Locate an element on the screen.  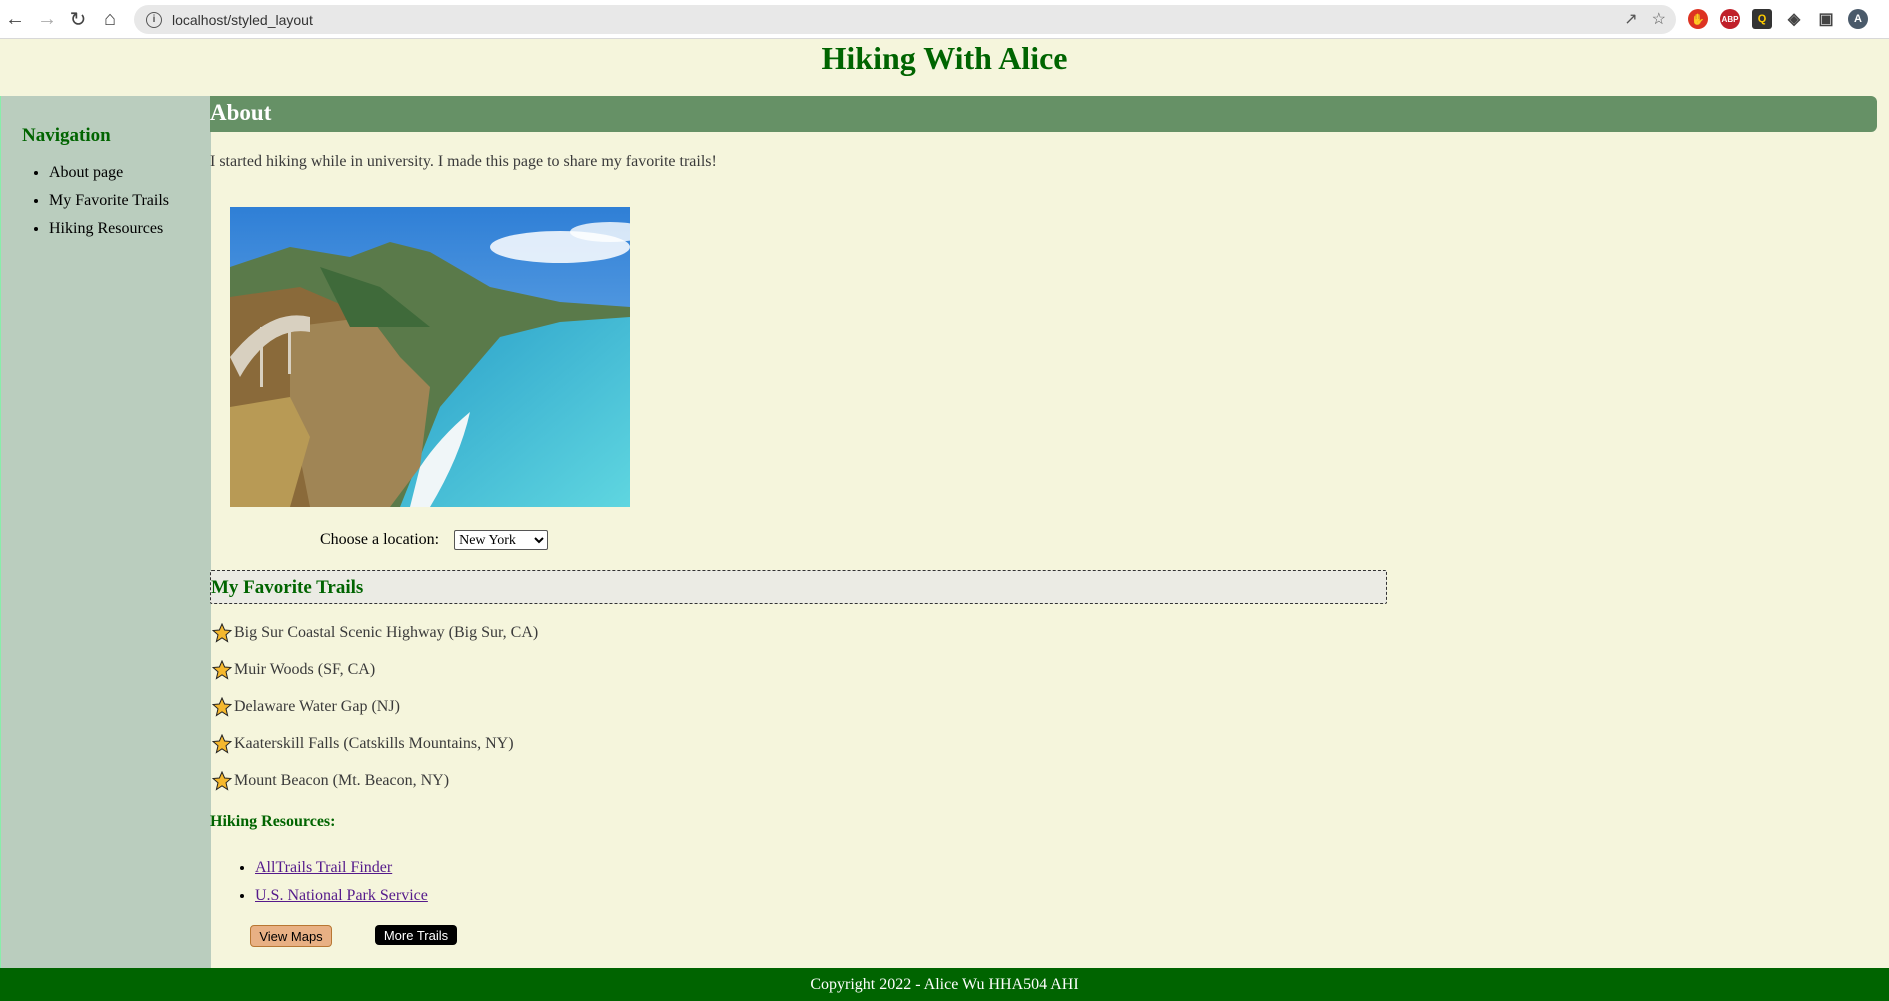
side-panel-icon: ▣ is located at coordinates (1826, 19).